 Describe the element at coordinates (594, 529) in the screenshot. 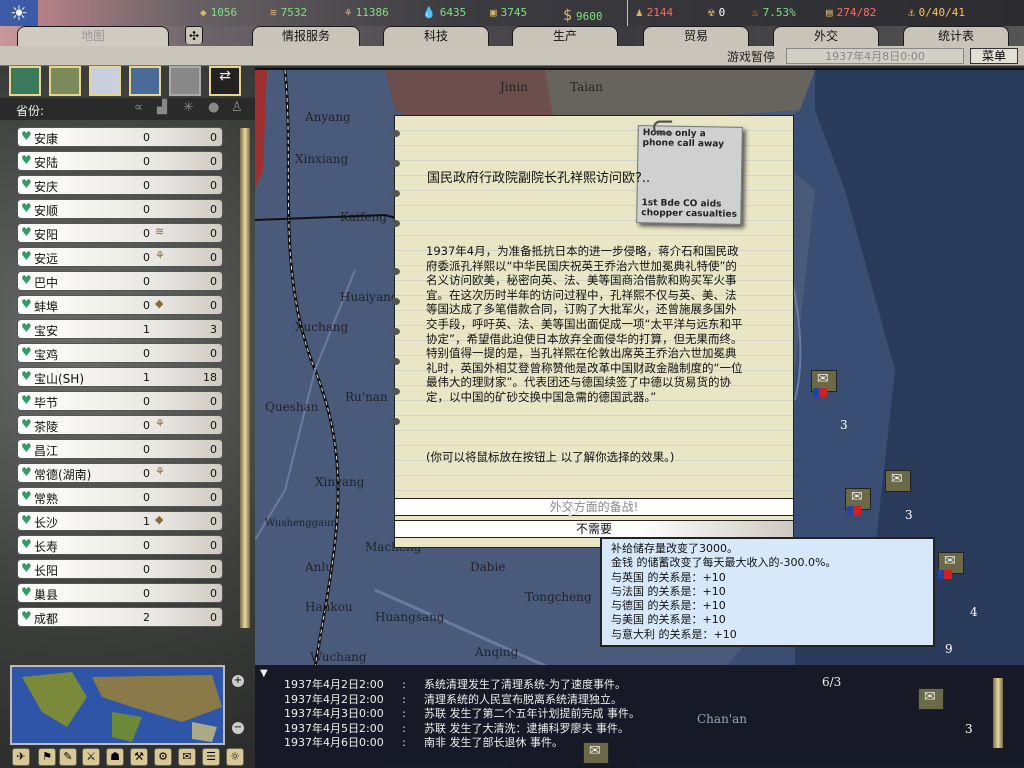

I see `event-option-decline: 不需要` at that location.